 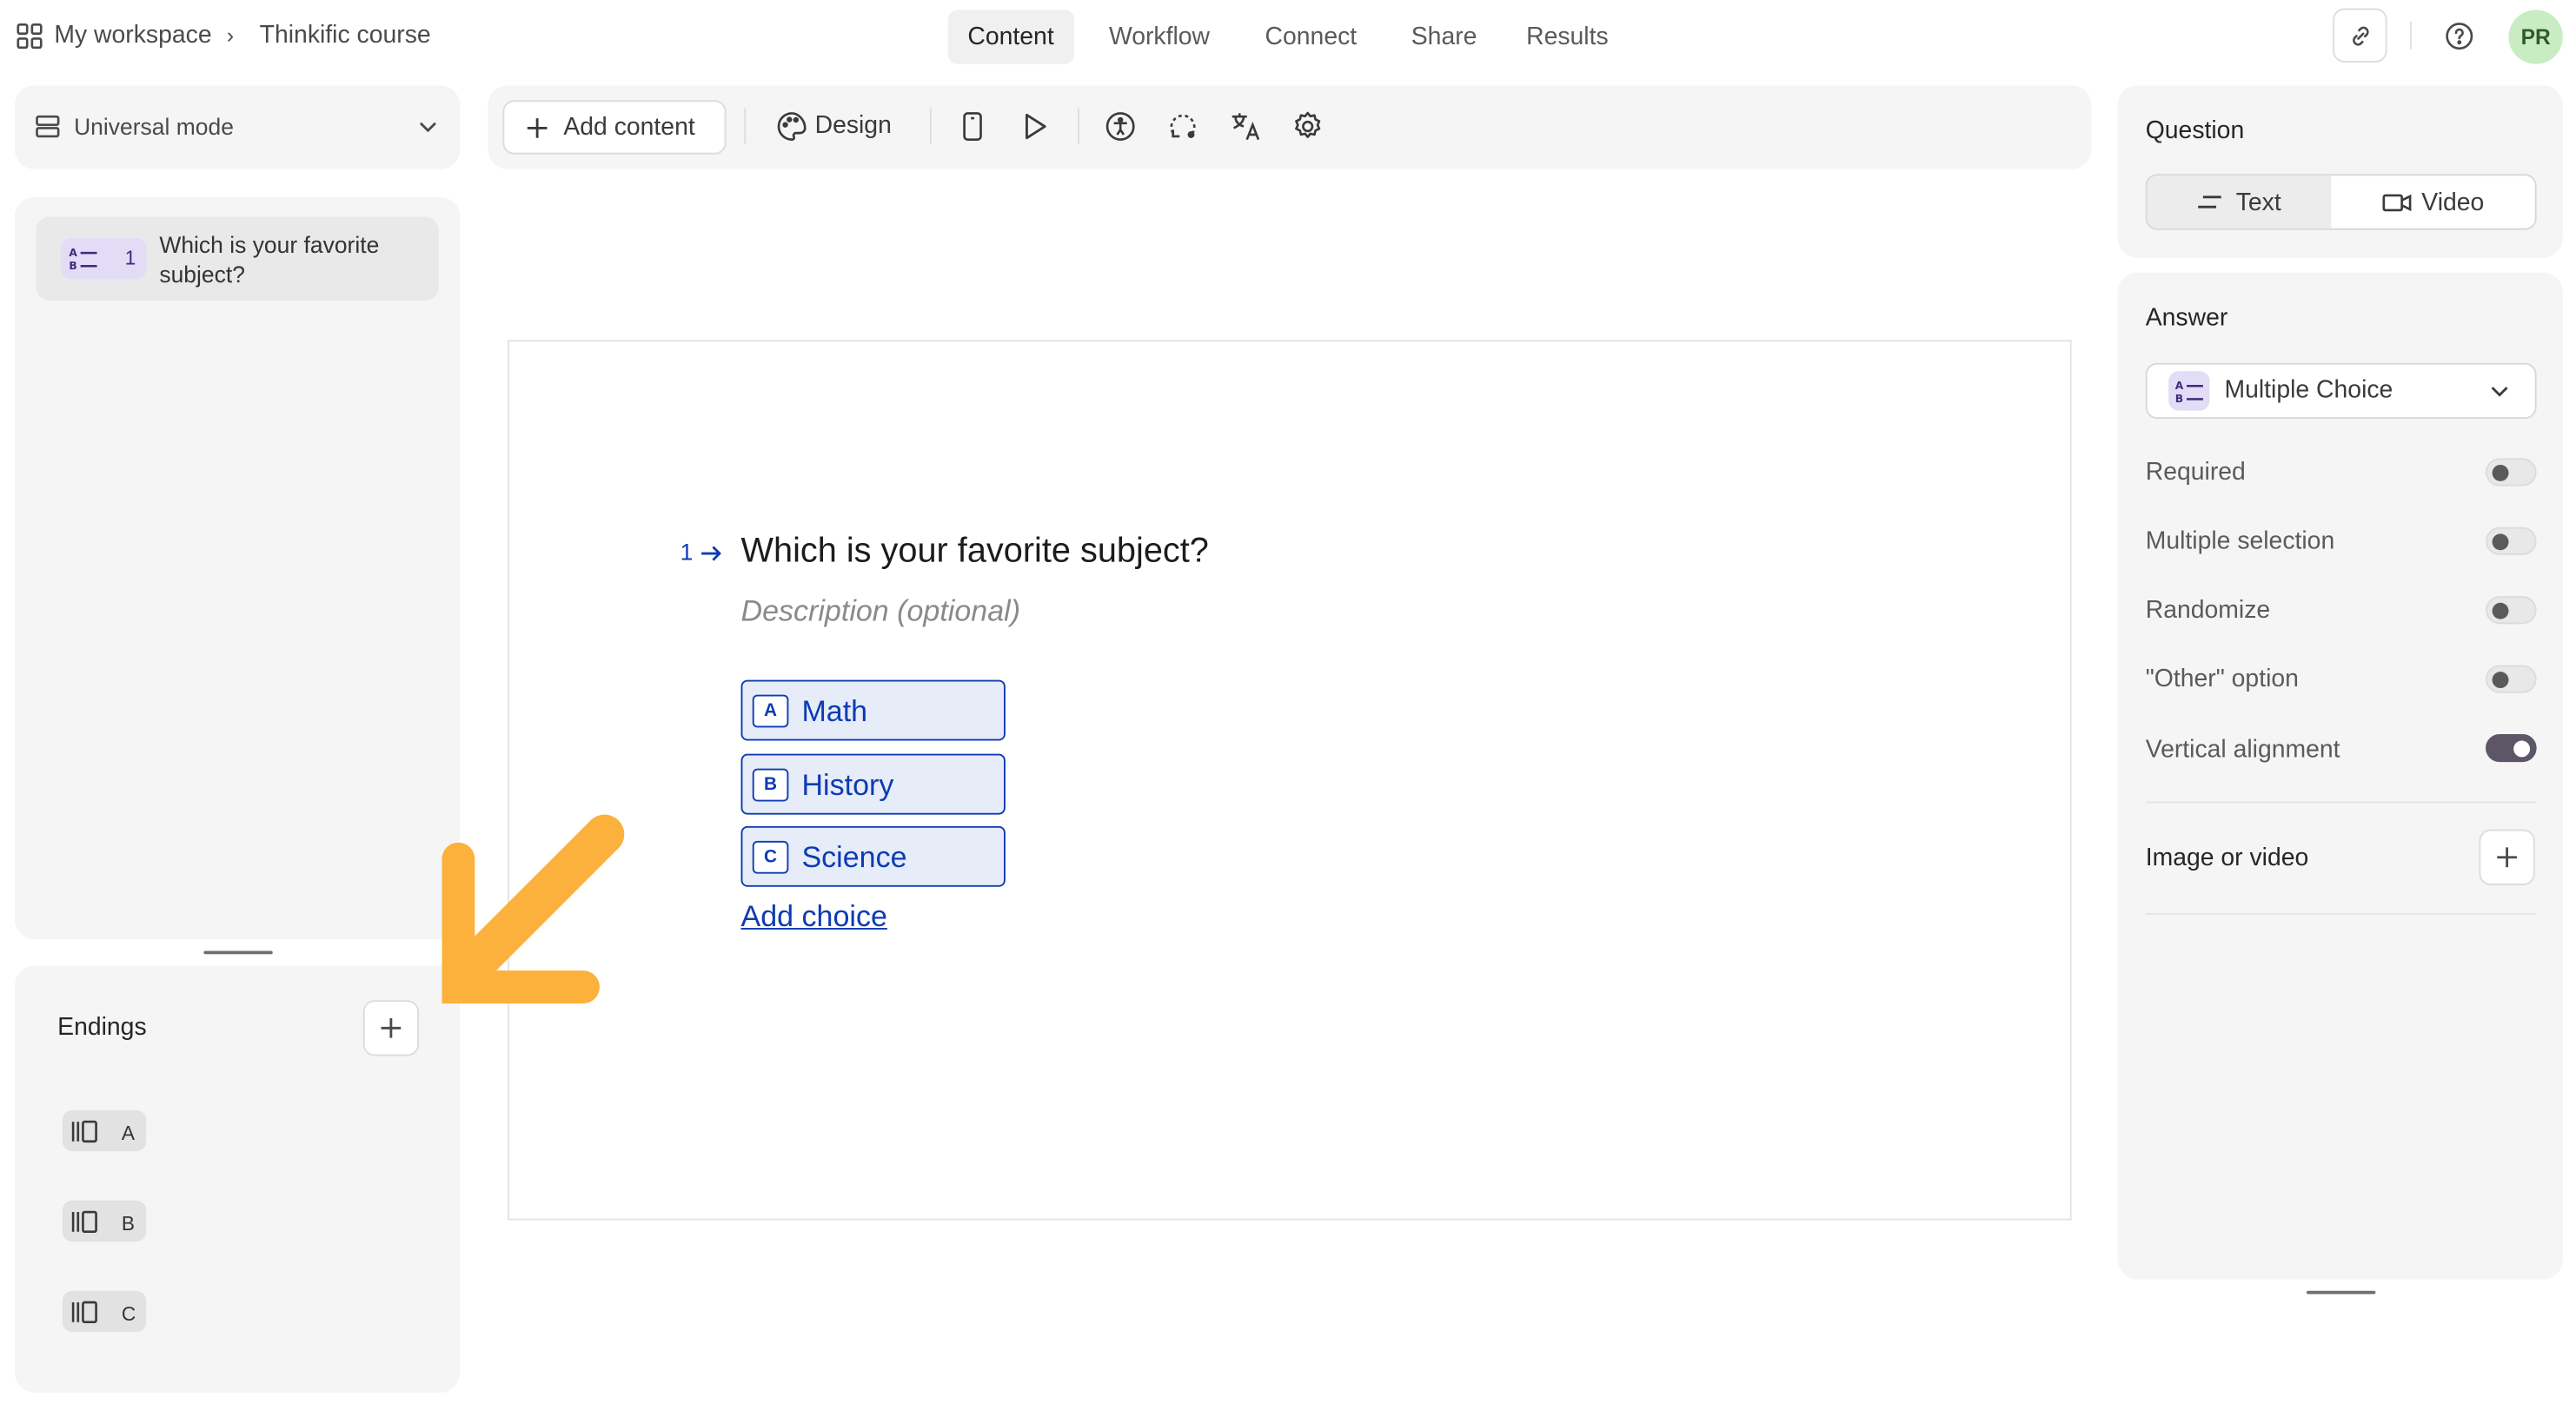 What do you see at coordinates (834, 711) in the screenshot?
I see `choice-label: Math` at bounding box center [834, 711].